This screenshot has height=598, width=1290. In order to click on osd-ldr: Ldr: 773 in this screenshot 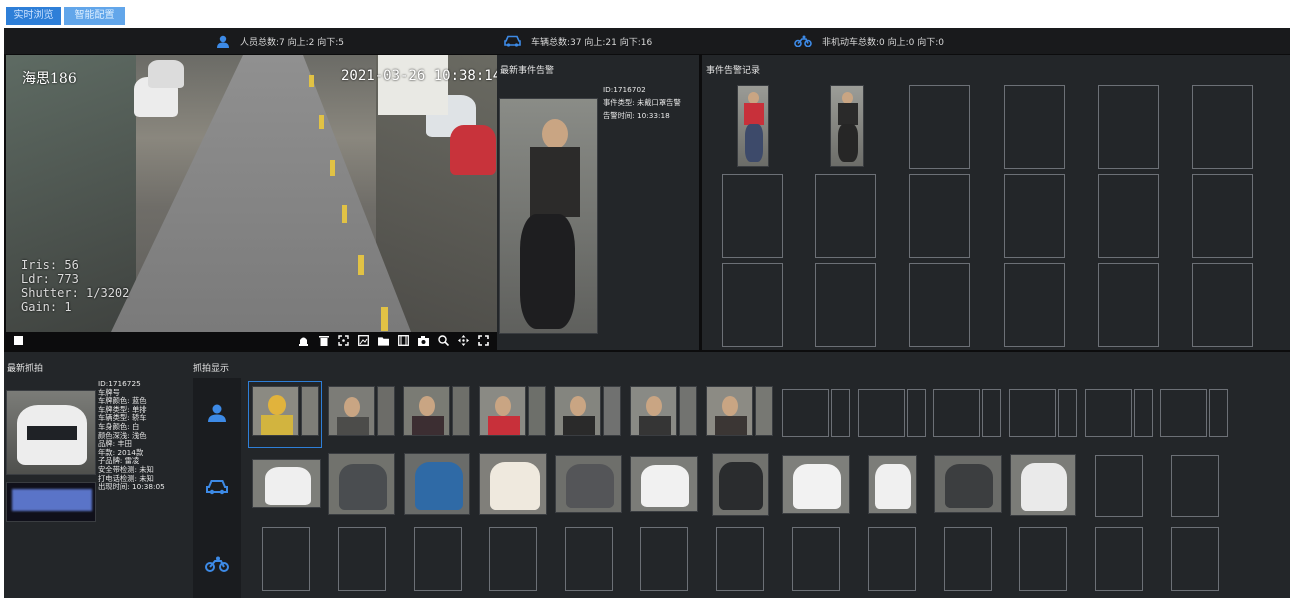, I will do `click(50, 279)`.